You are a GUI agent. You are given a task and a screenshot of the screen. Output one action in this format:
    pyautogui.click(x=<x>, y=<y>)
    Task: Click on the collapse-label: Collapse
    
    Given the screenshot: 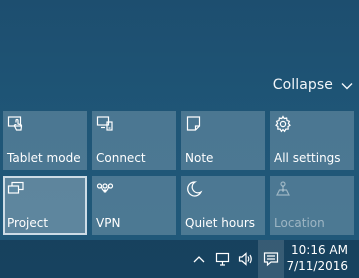 What is the action you would take?
    pyautogui.click(x=302, y=85)
    